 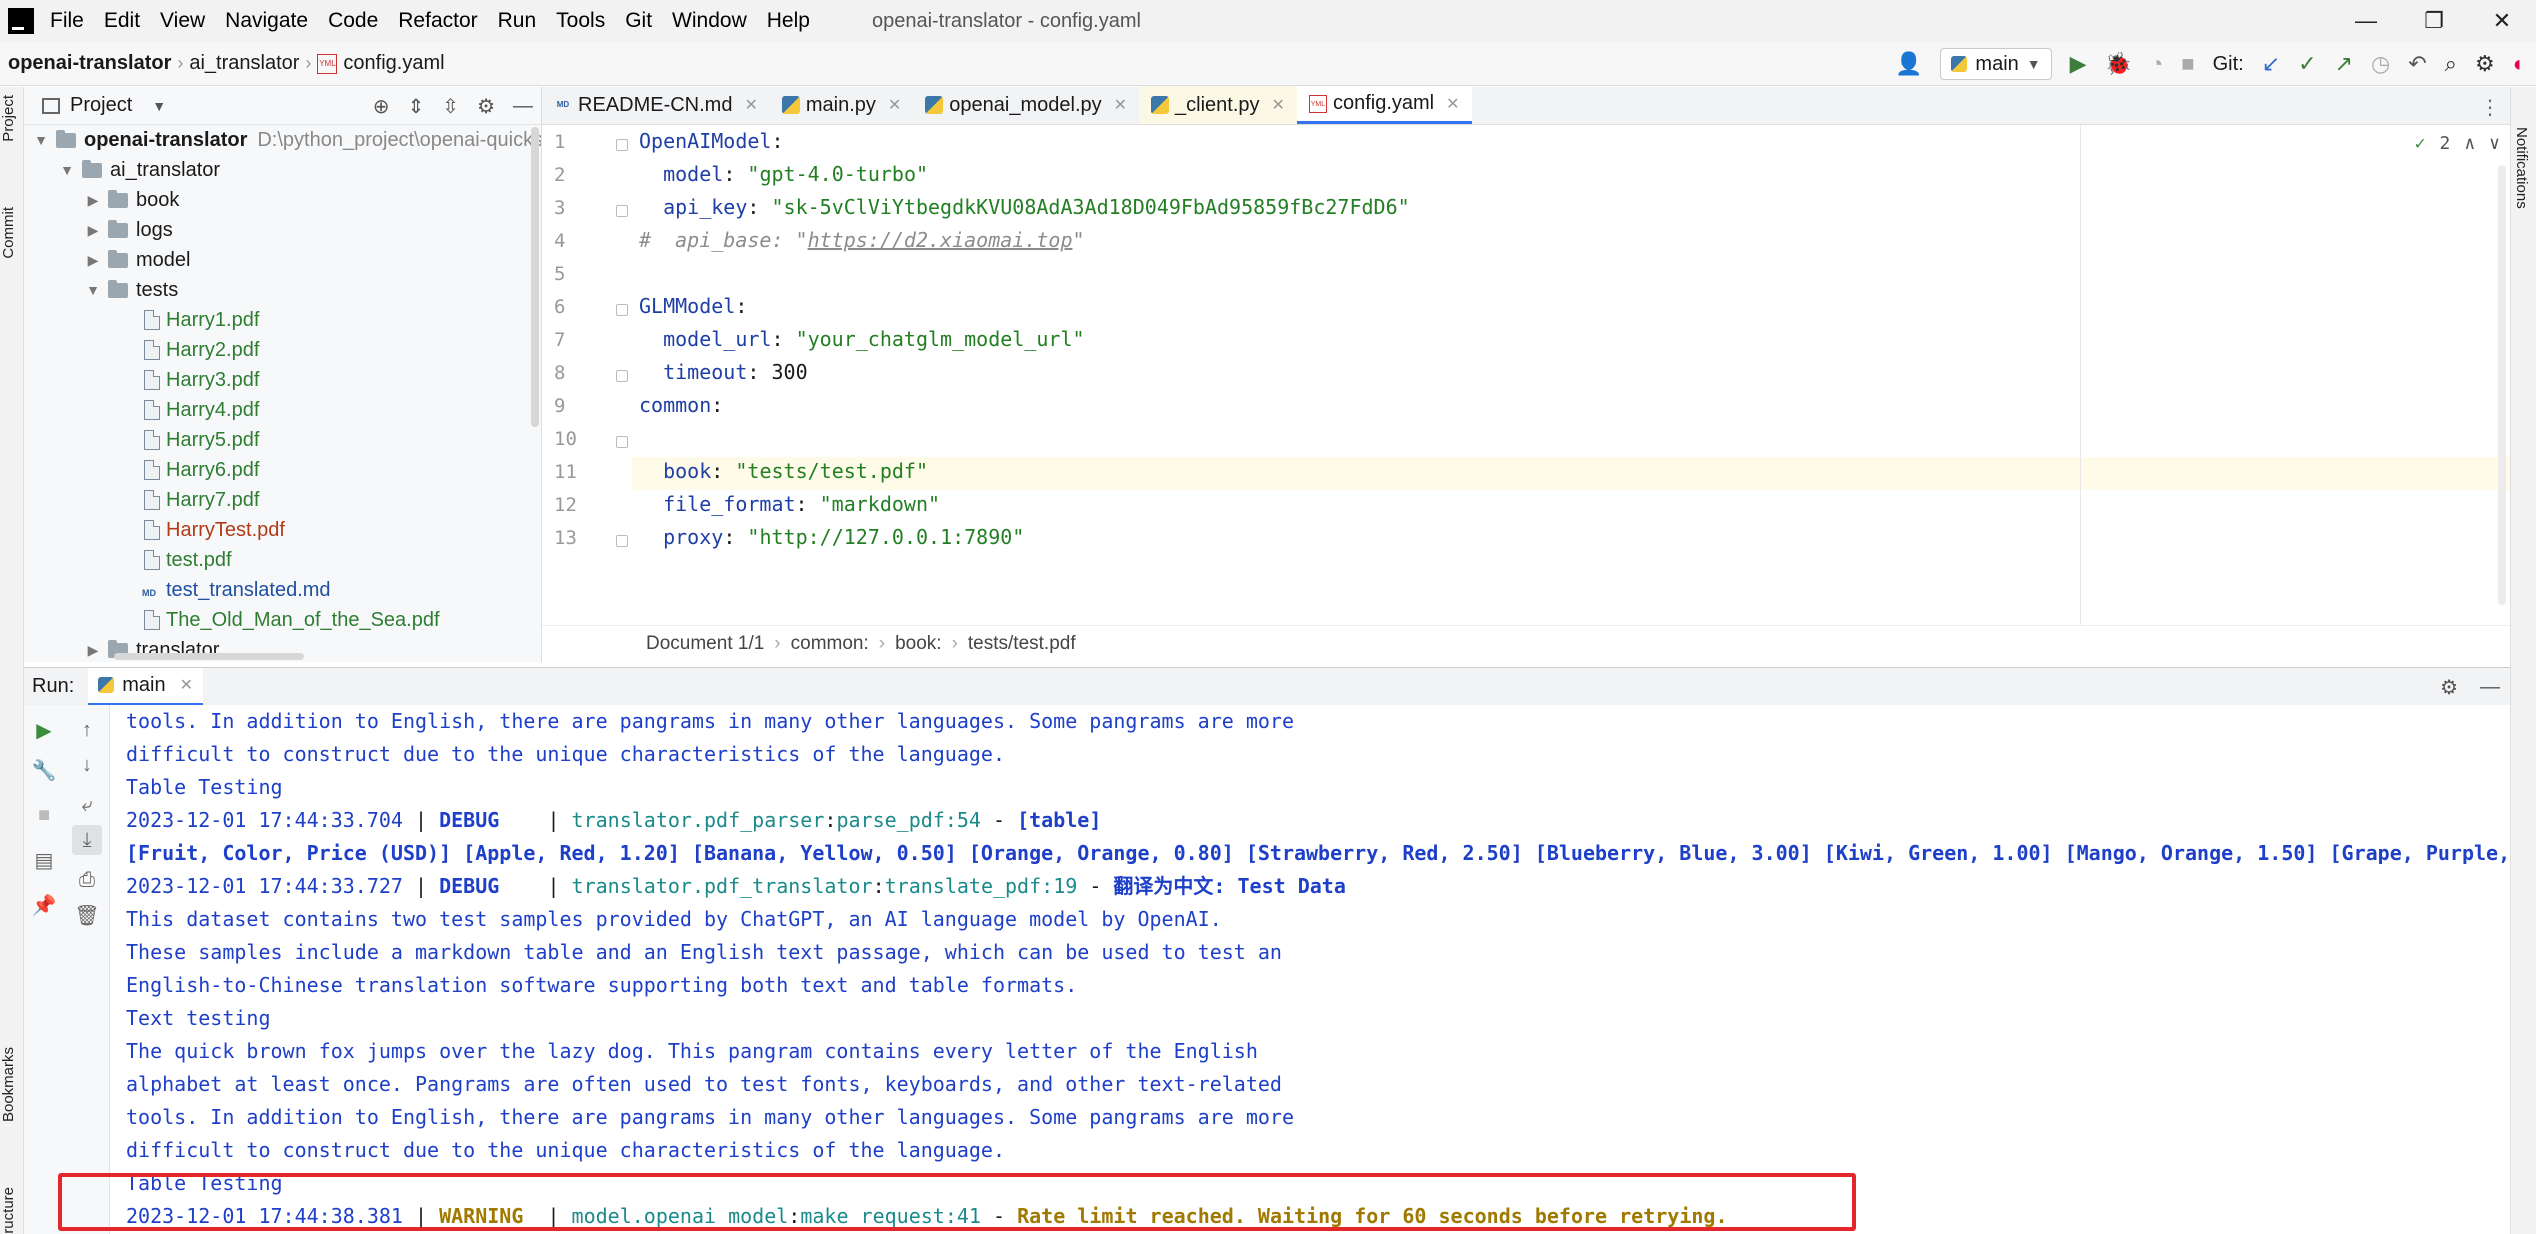 I want to click on layout-icon: ▤, so click(x=44, y=860).